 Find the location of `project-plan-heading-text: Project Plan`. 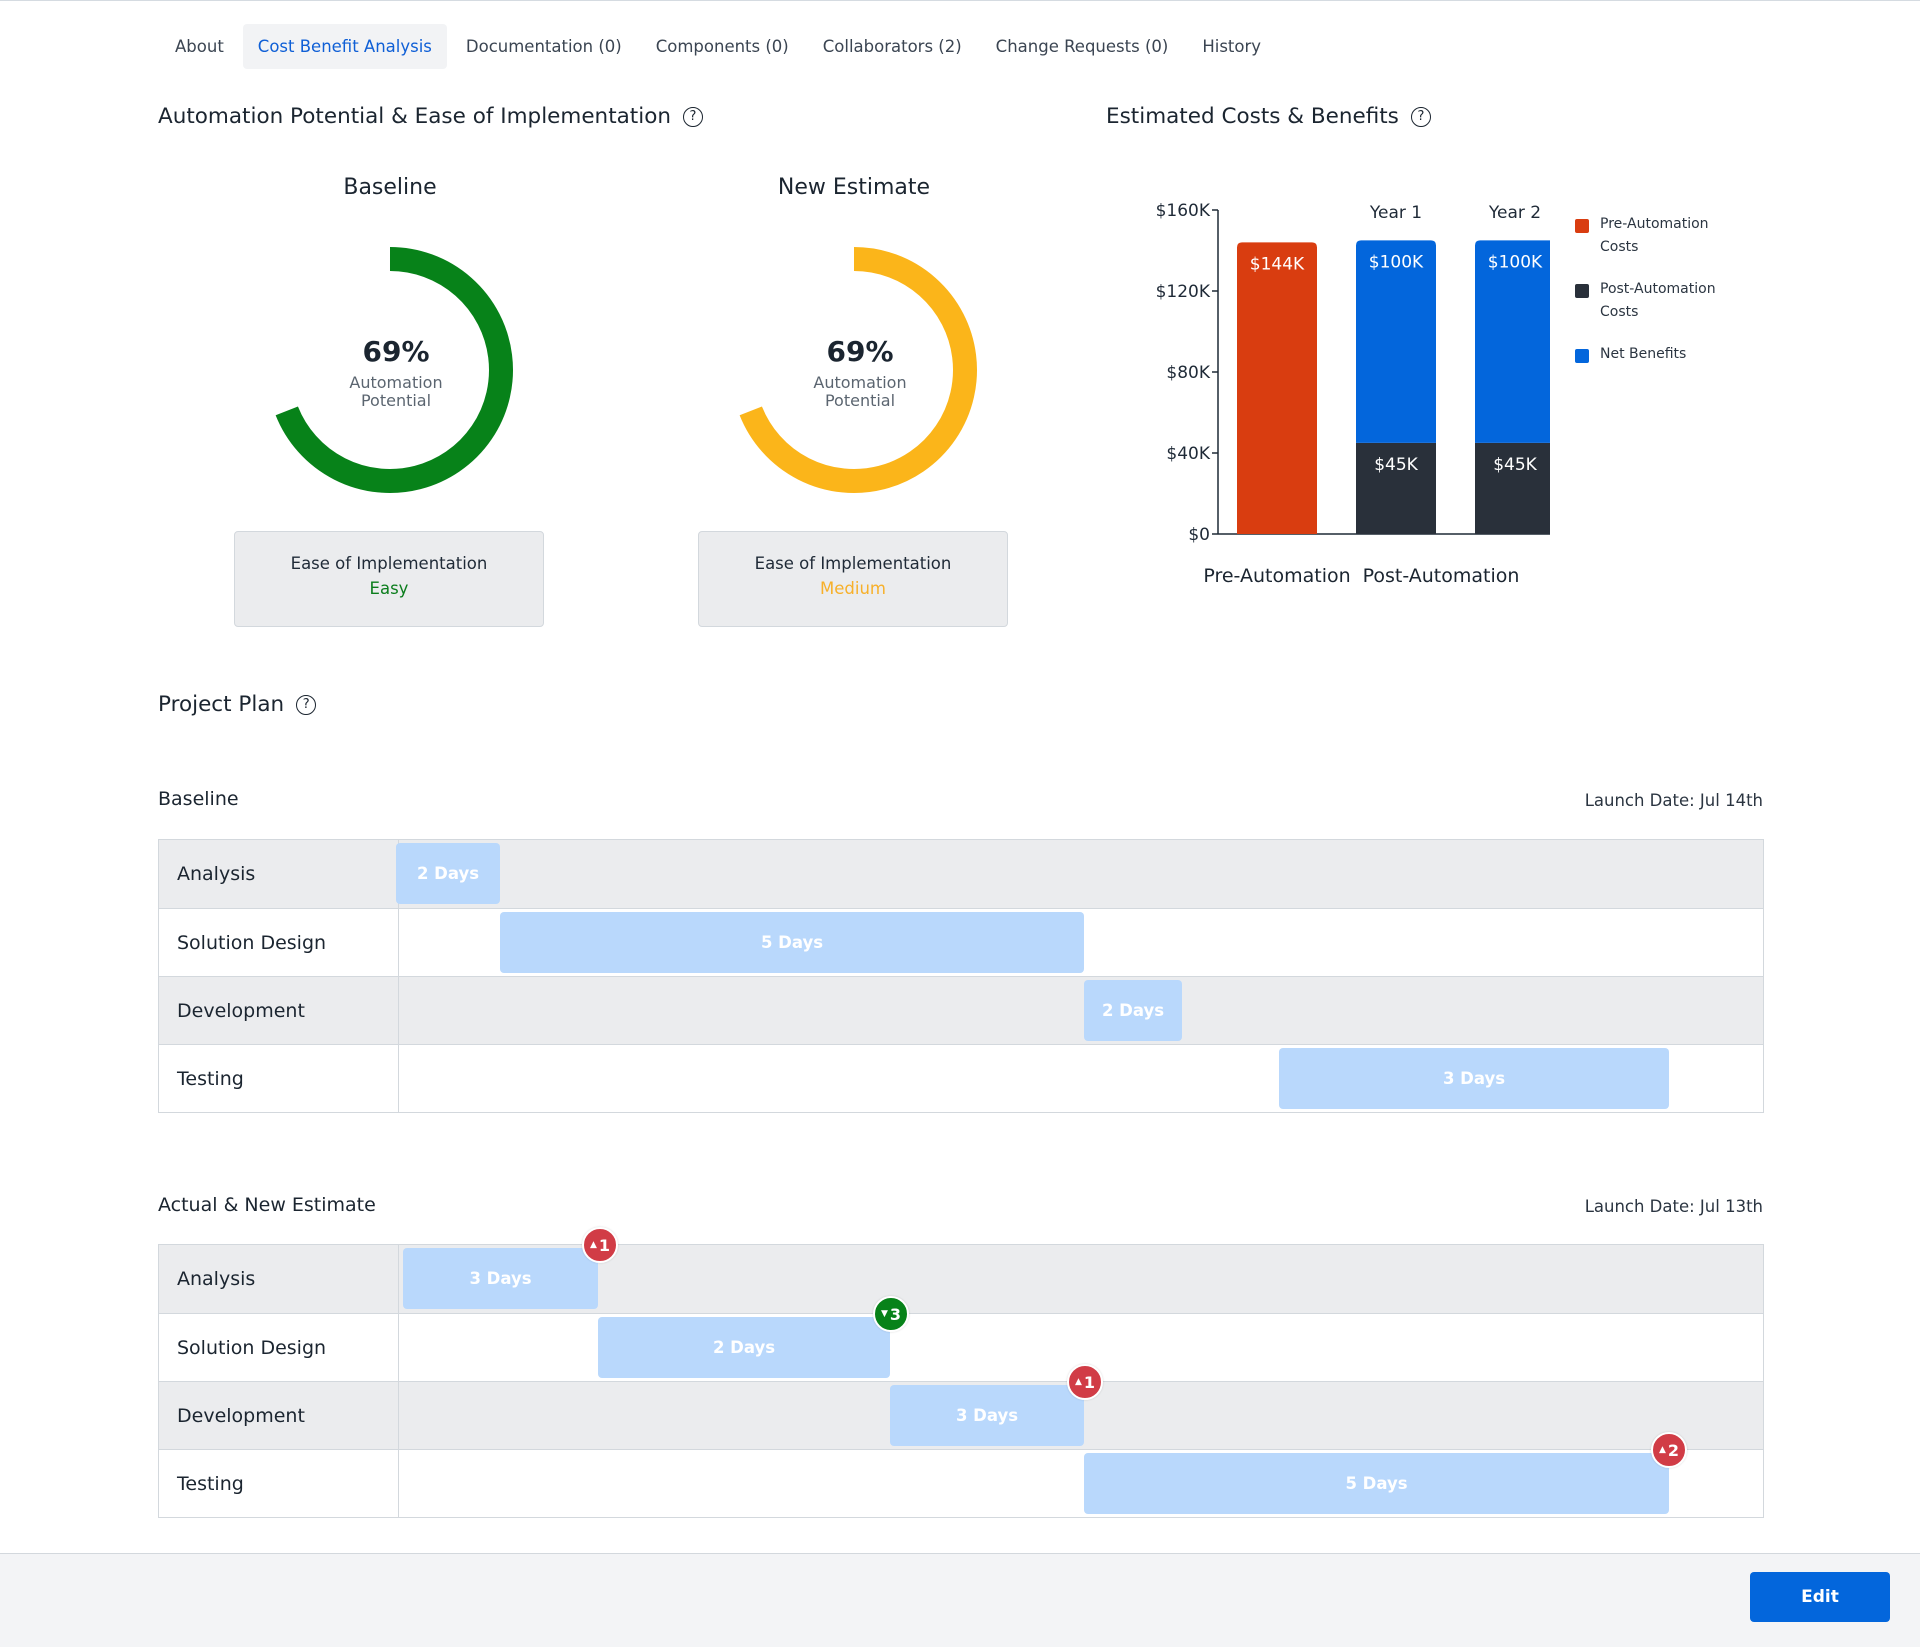

project-plan-heading-text: Project Plan is located at coordinates (221, 704).